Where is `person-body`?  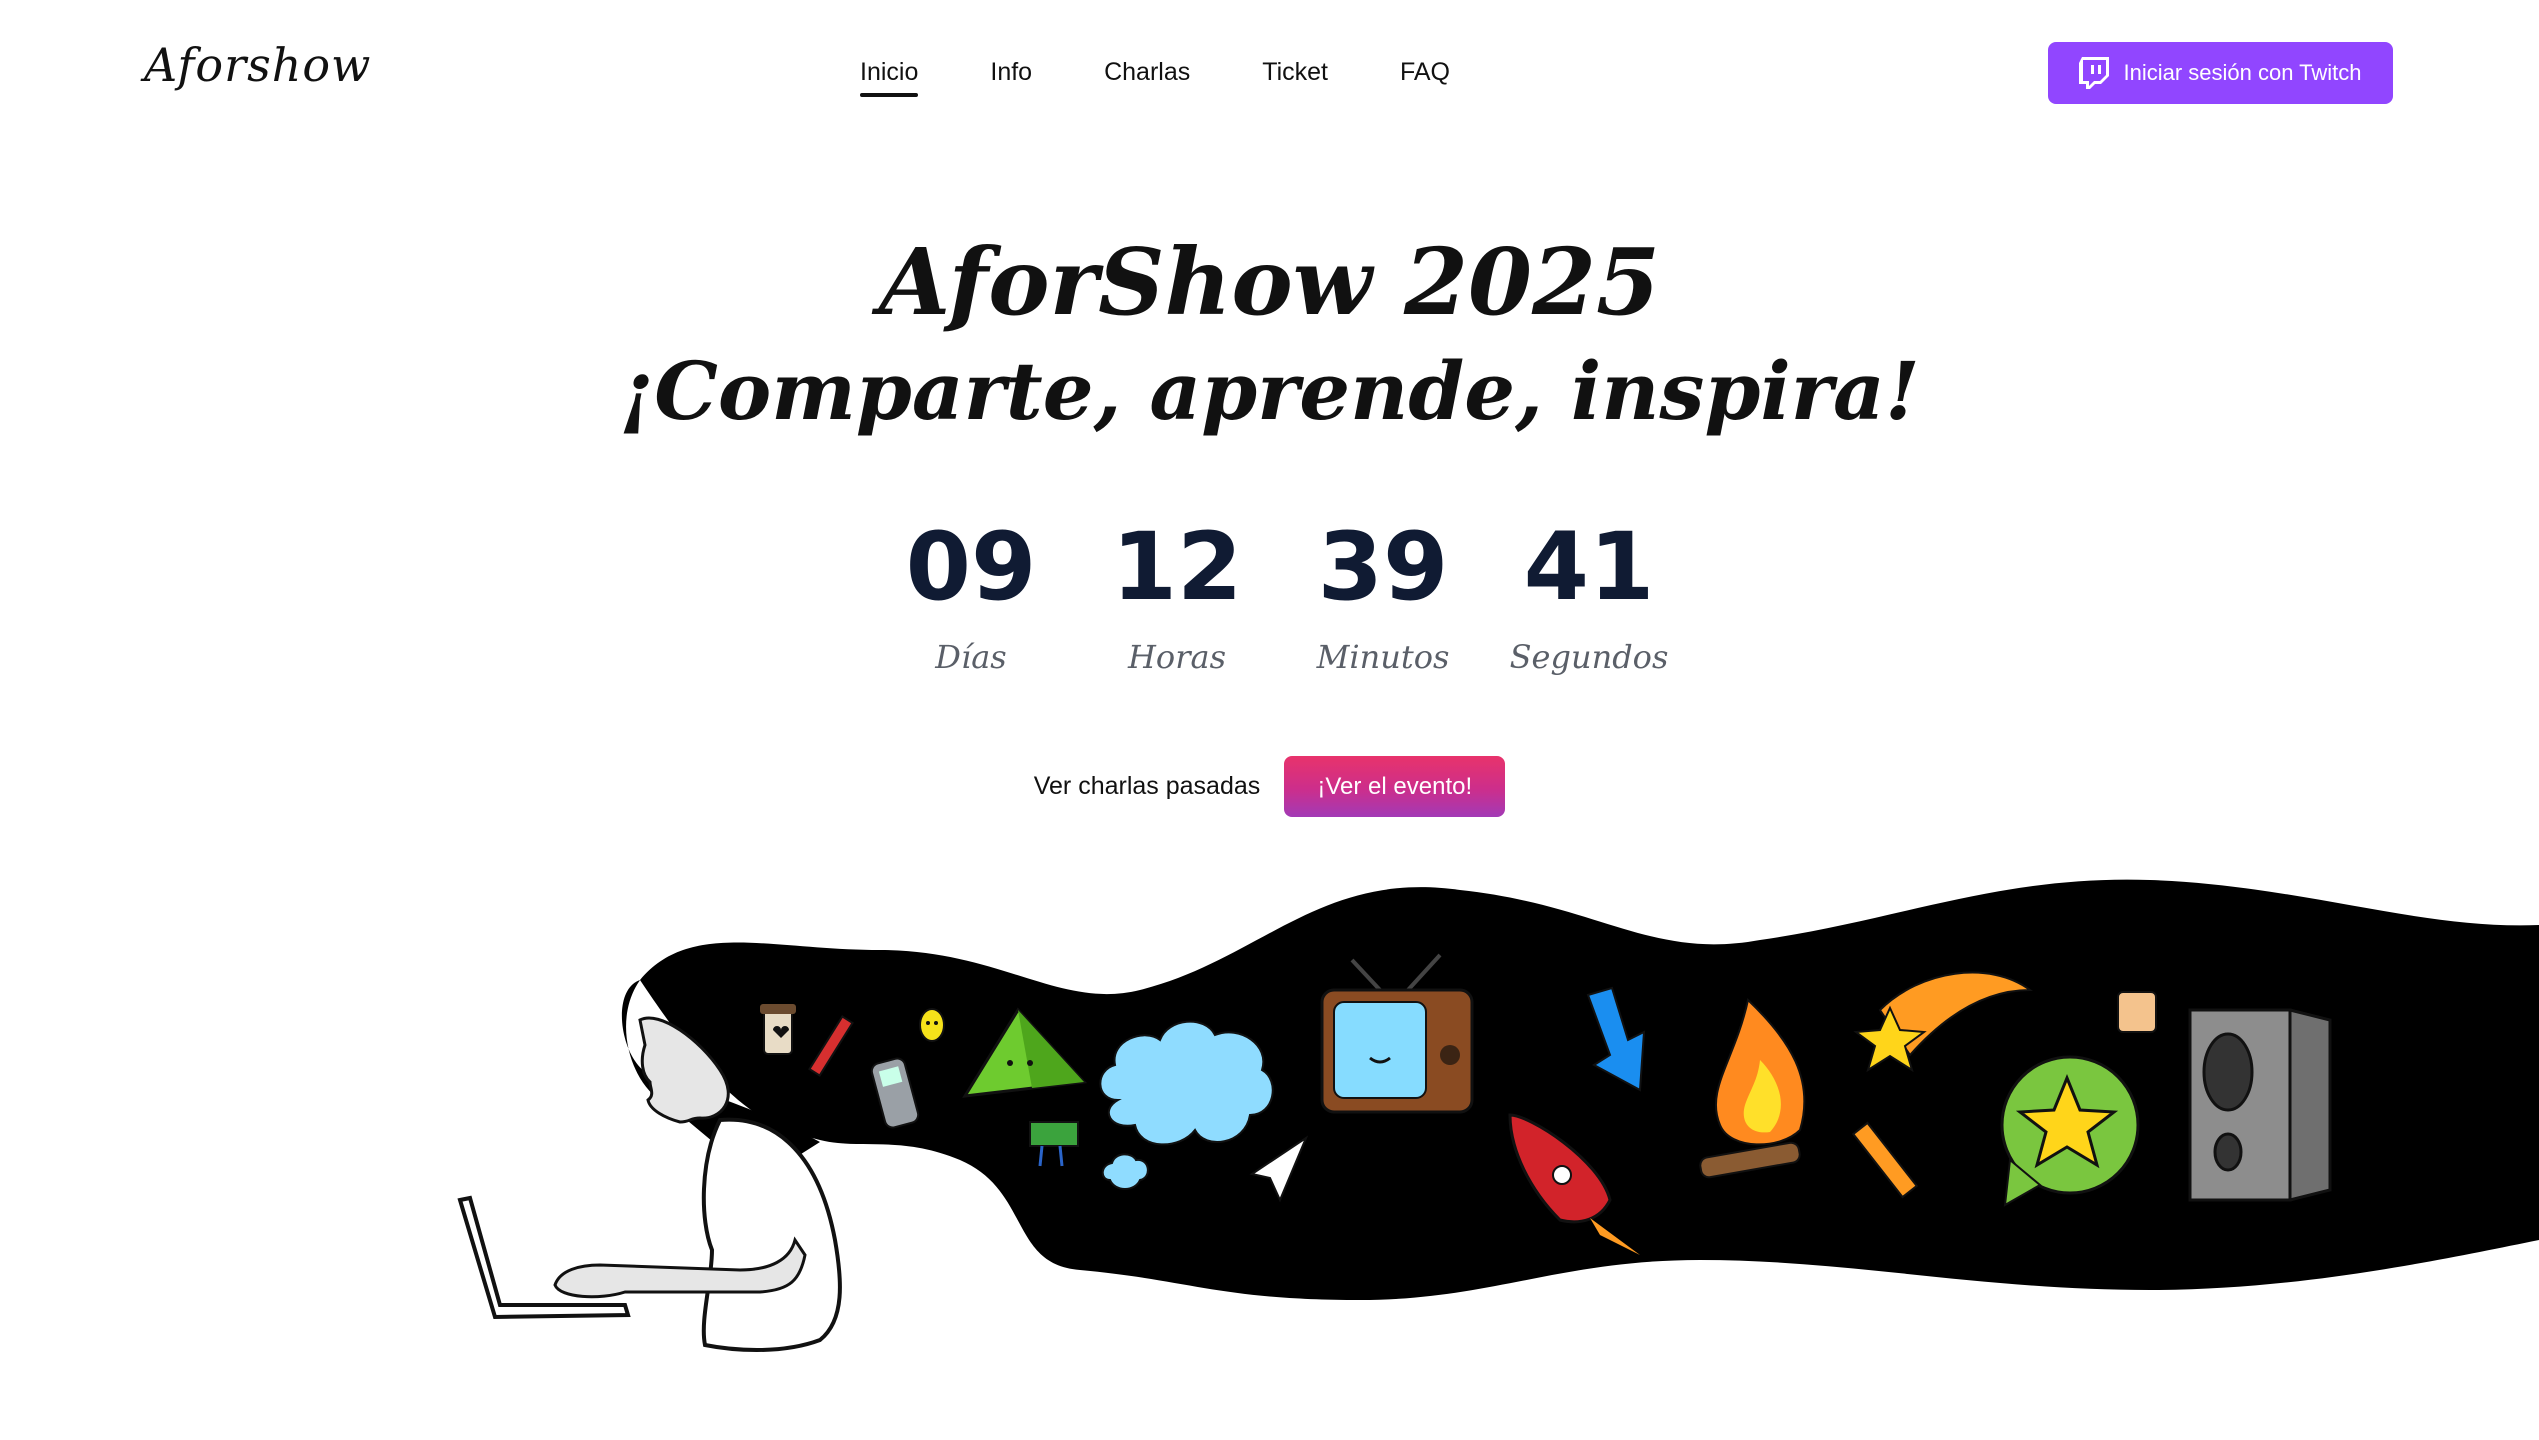 person-body is located at coordinates (771, 1234).